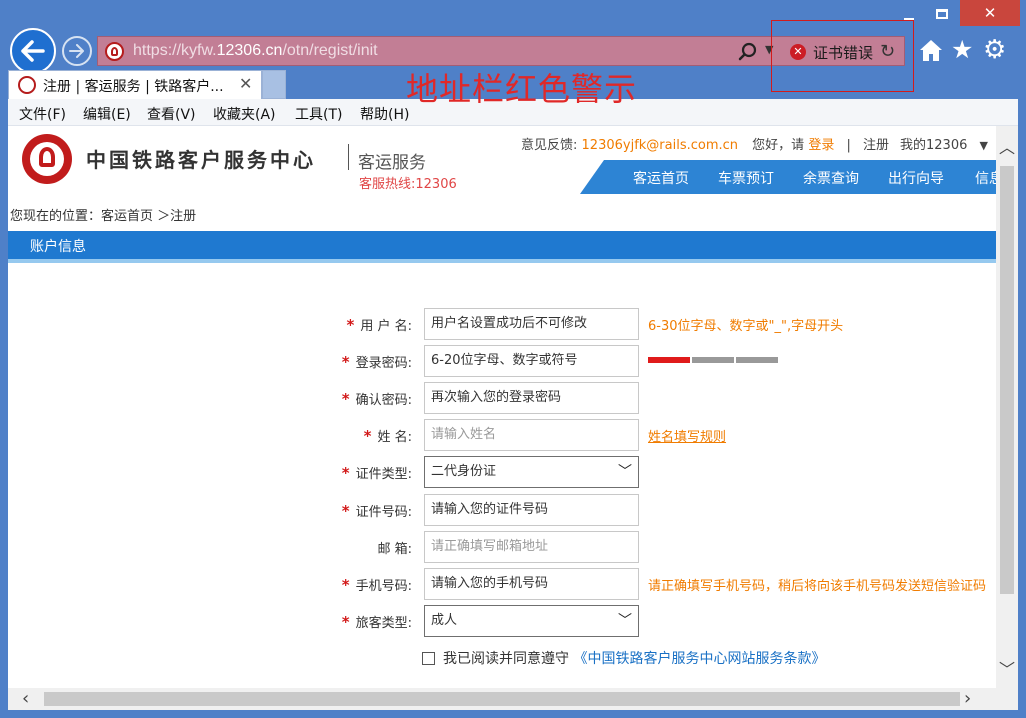 This screenshot has height=718, width=1026. I want to click on maximize-icon, so click(942, 13).